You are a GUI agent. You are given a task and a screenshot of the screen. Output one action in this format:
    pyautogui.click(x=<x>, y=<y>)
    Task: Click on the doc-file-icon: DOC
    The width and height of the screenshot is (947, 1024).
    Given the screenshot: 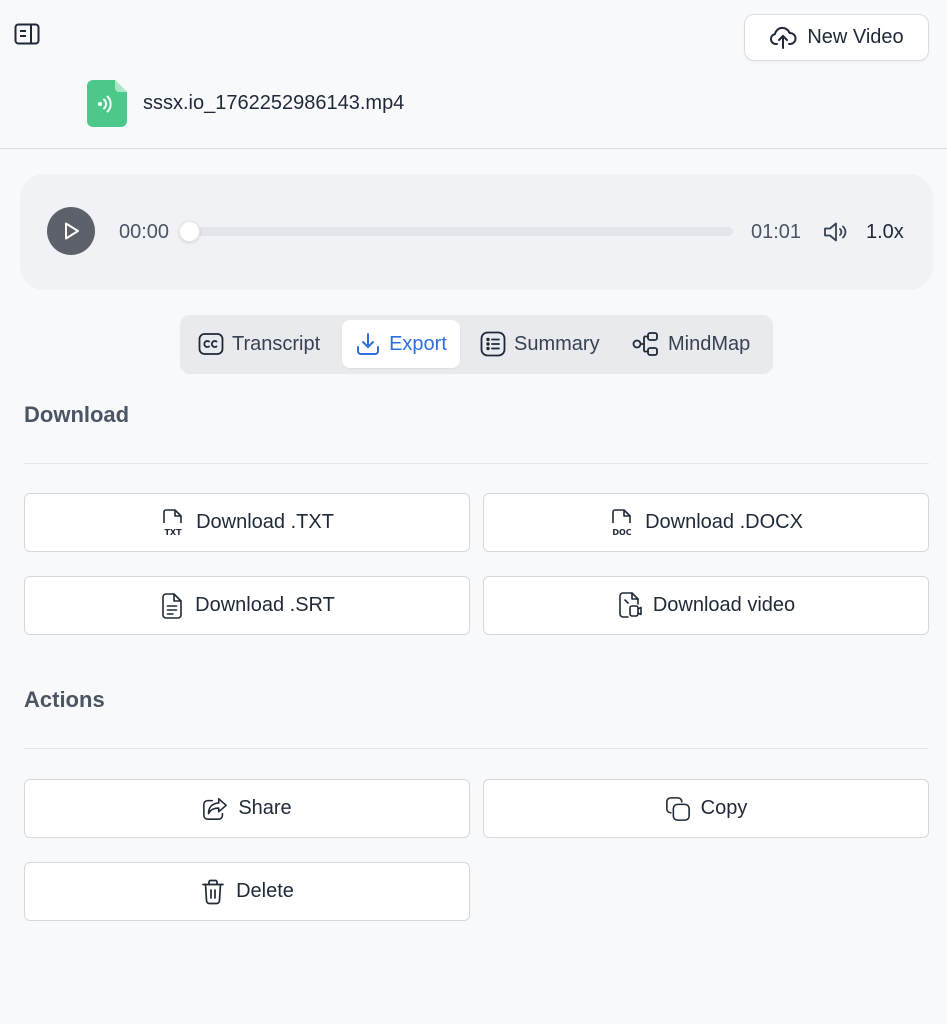 What is the action you would take?
    pyautogui.click(x=622, y=522)
    